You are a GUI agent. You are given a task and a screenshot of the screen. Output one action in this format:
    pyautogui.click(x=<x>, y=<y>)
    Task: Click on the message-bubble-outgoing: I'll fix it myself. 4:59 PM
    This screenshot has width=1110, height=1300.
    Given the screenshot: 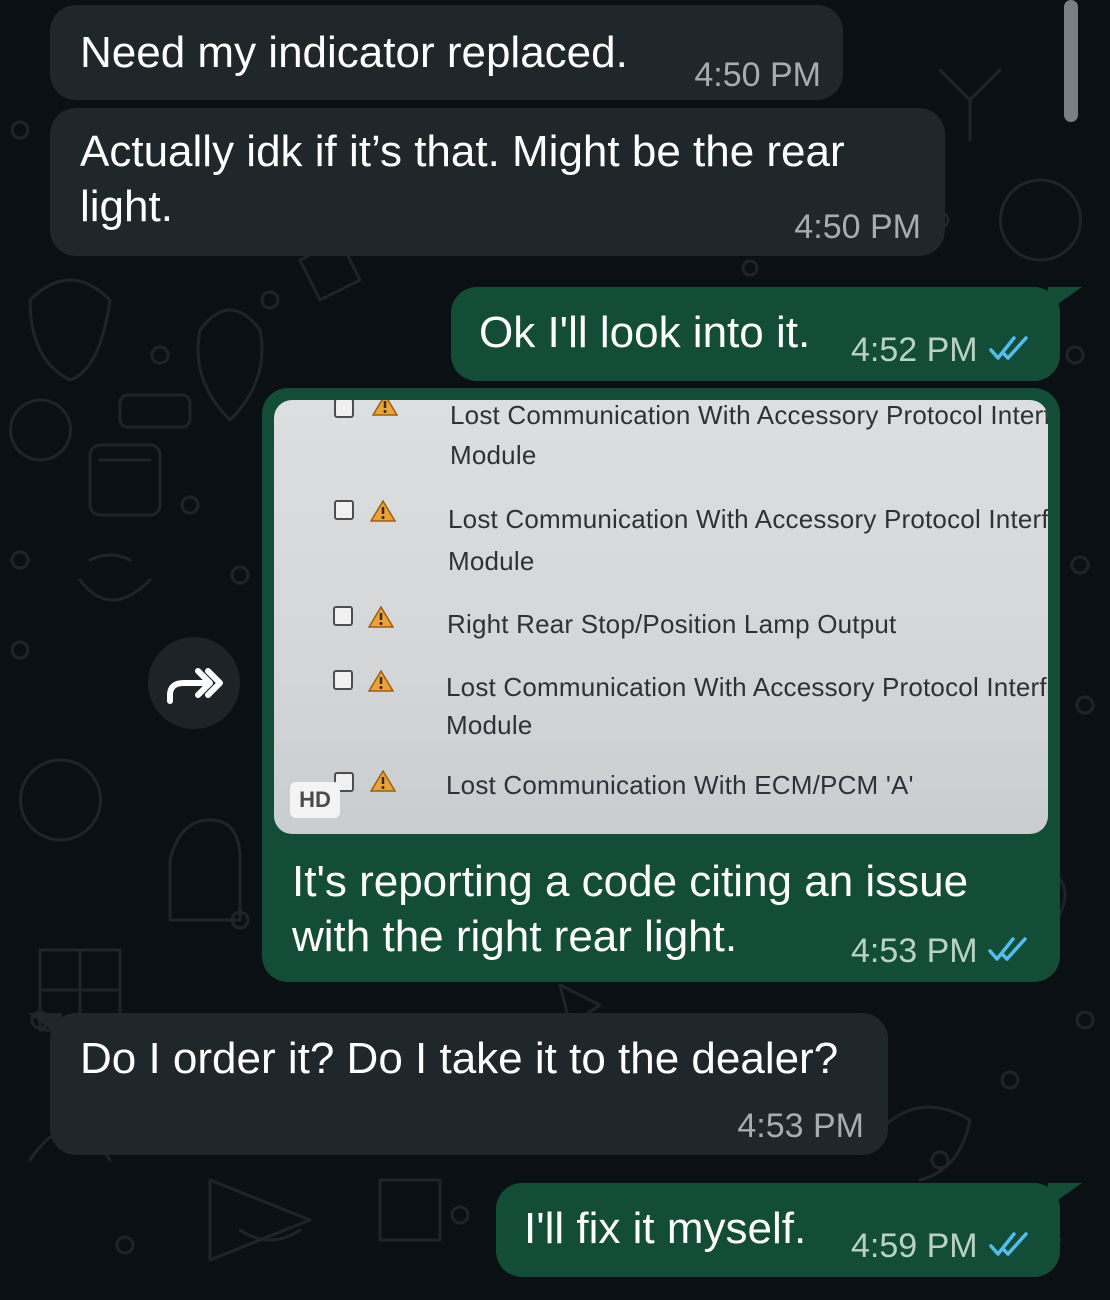 What is the action you would take?
    pyautogui.click(x=789, y=1230)
    